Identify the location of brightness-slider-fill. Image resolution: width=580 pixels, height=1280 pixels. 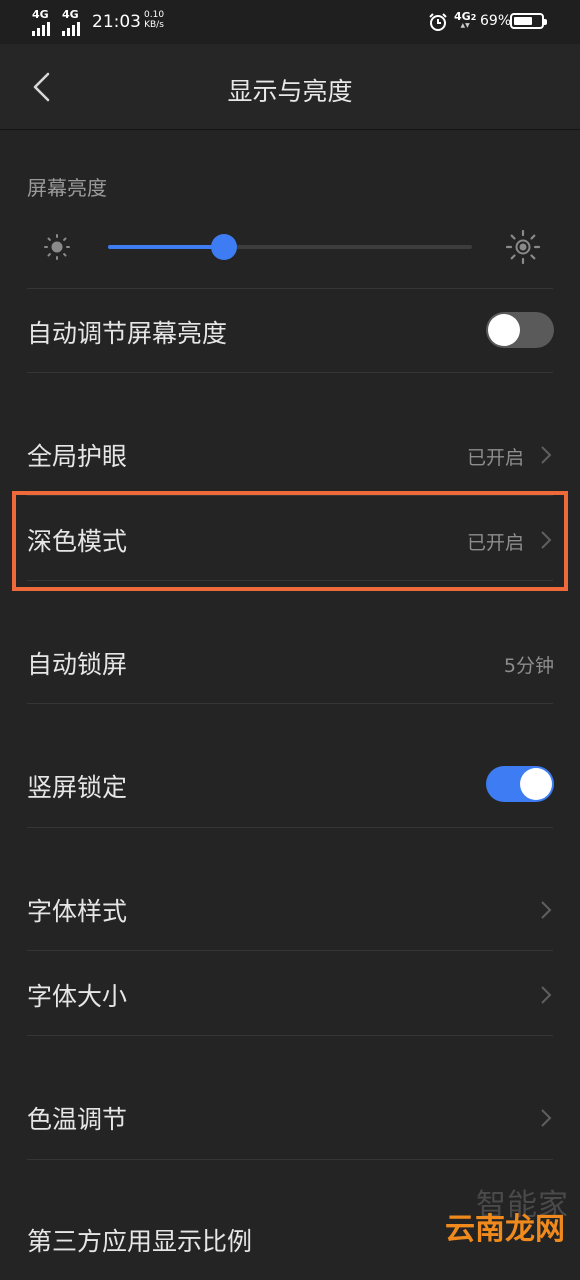
(166, 247).